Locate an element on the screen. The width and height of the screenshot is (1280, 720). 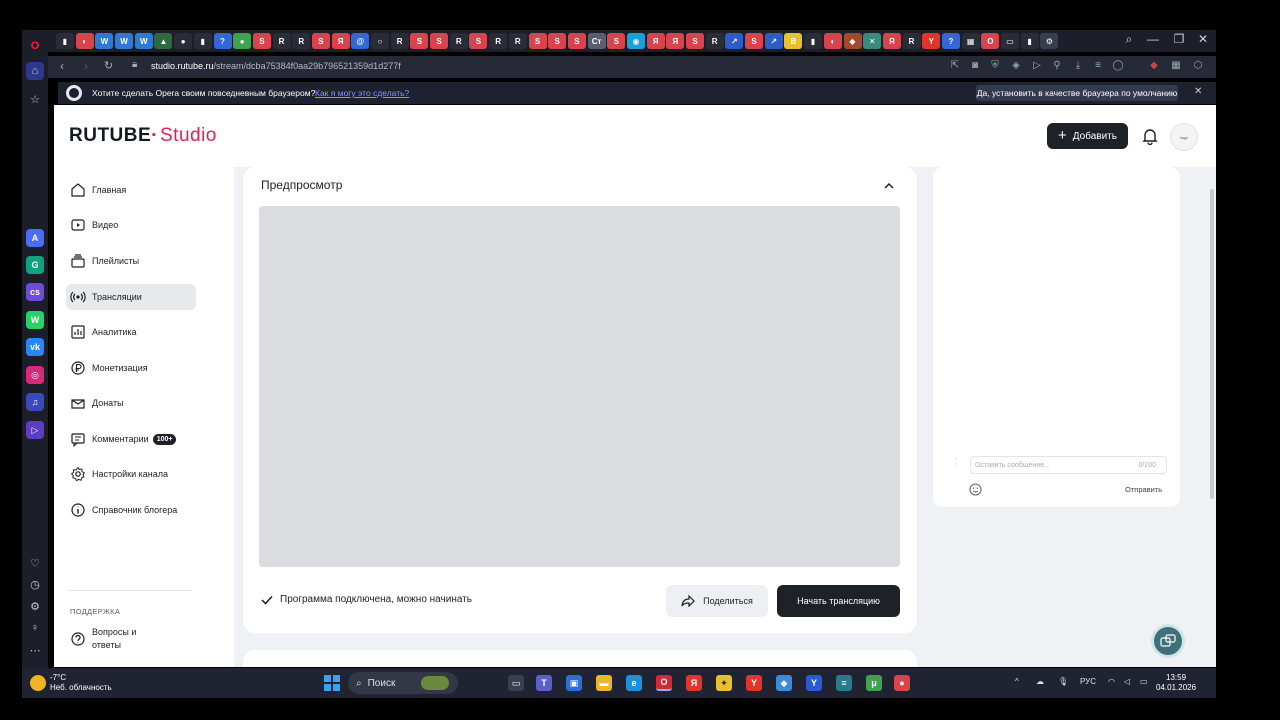
browser-tab: ? is located at coordinates (222, 41).